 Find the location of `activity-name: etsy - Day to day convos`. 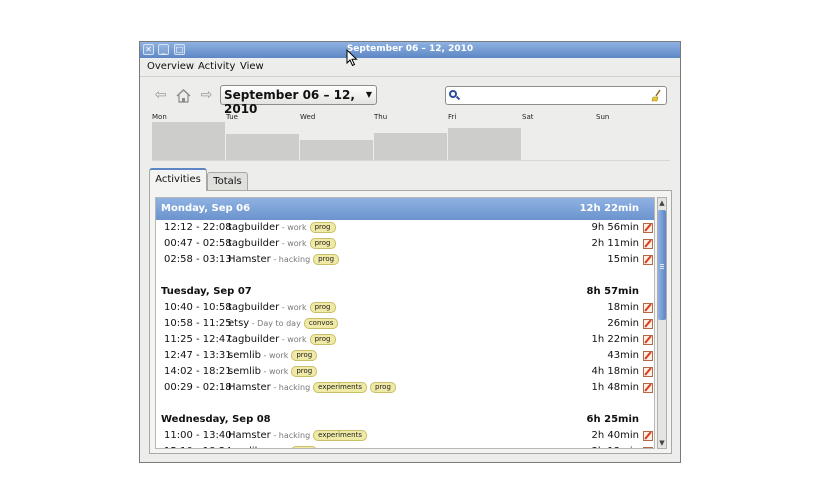

activity-name: etsy - Day to day convos is located at coordinates (283, 323).